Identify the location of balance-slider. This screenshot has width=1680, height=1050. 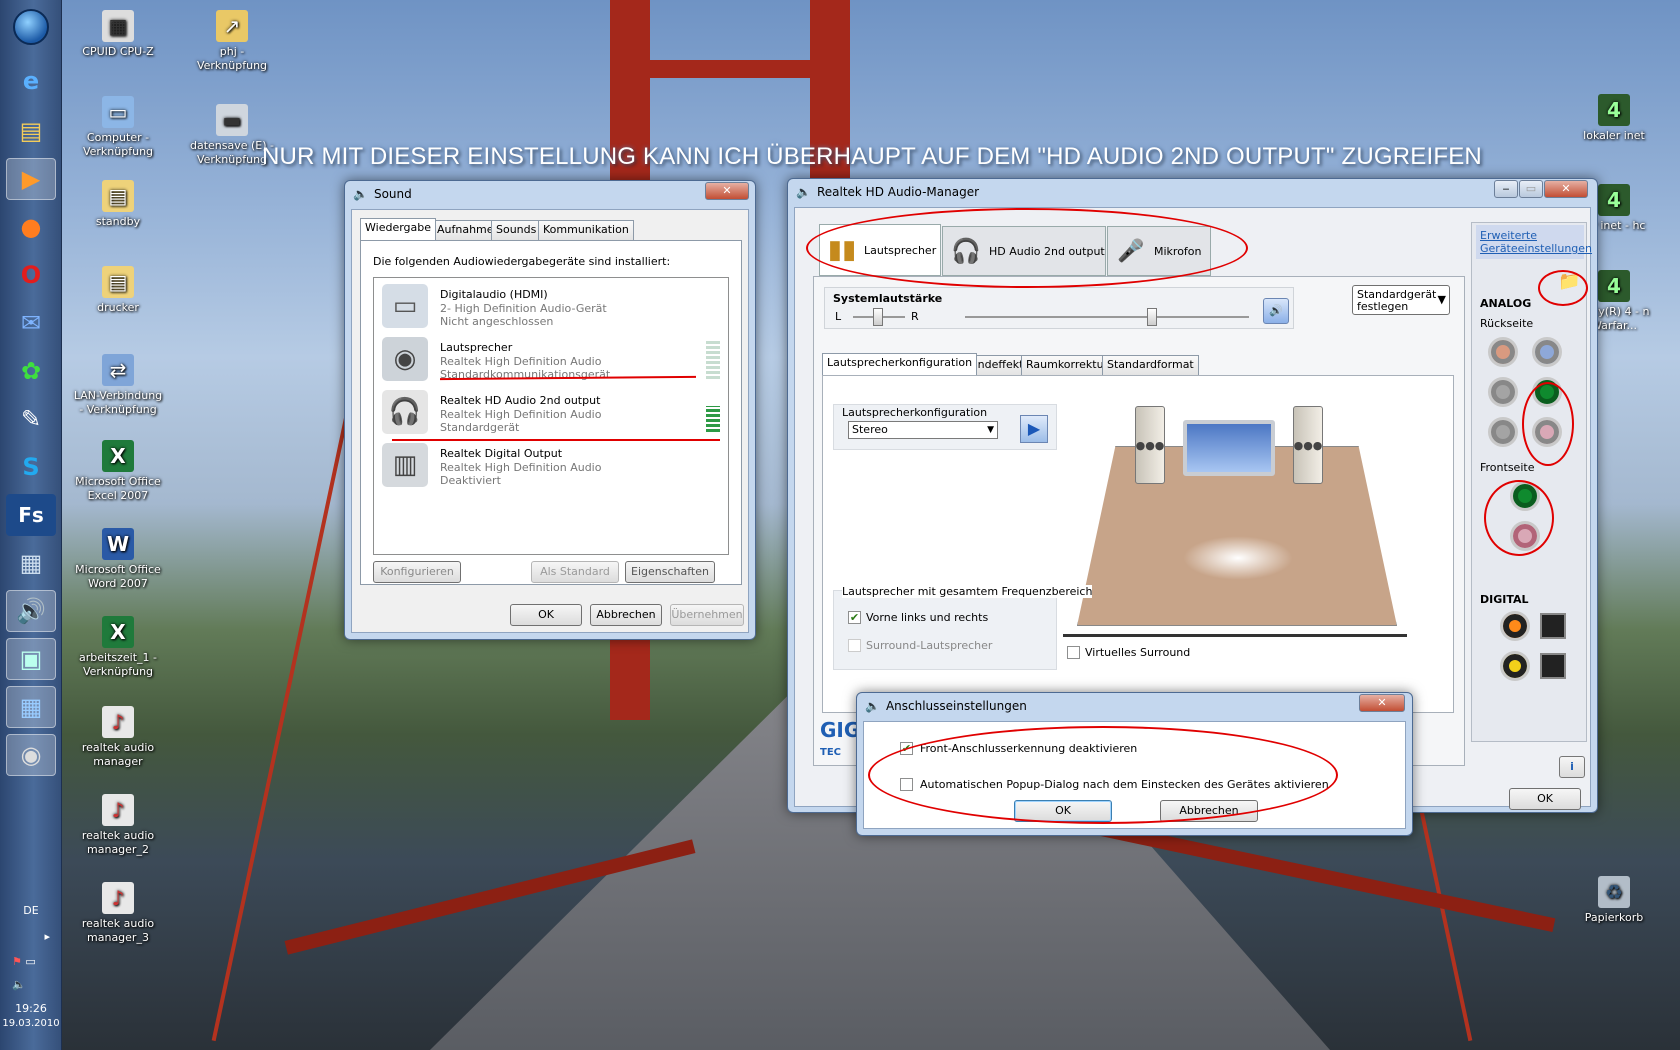
(879, 317).